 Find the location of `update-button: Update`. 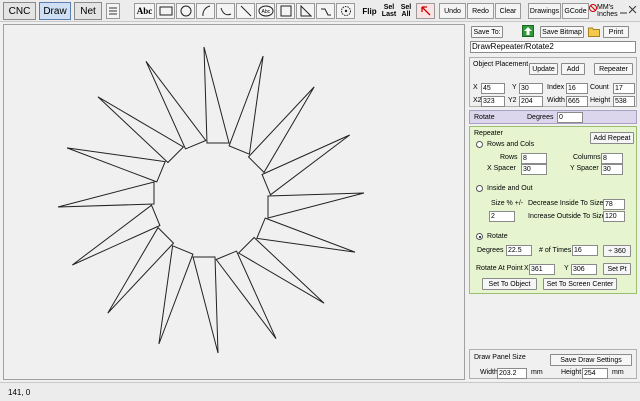

update-button: Update is located at coordinates (543, 69).